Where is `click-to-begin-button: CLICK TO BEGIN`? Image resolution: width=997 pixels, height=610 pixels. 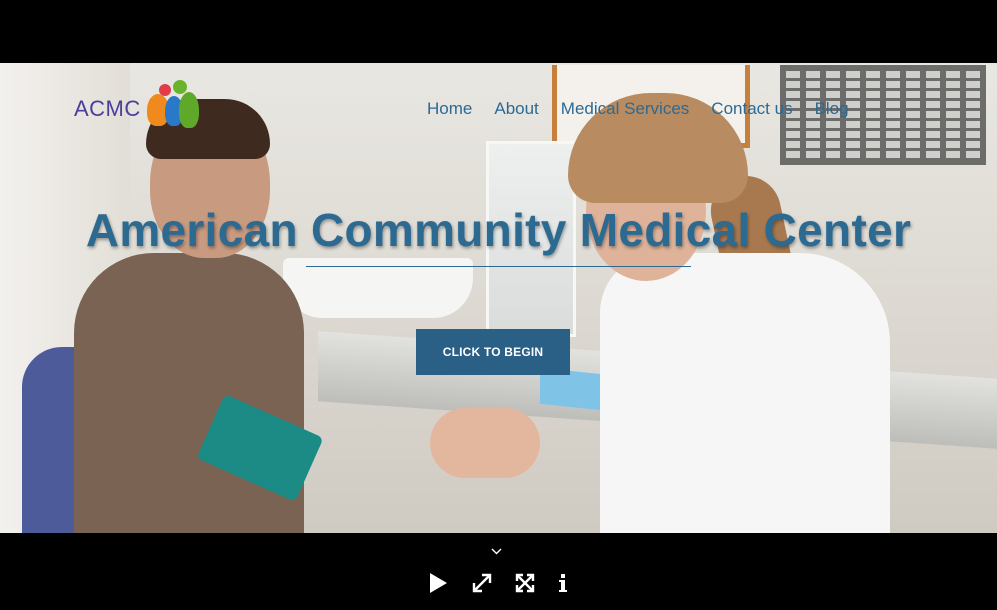
click-to-begin-button: CLICK TO BEGIN is located at coordinates (493, 352).